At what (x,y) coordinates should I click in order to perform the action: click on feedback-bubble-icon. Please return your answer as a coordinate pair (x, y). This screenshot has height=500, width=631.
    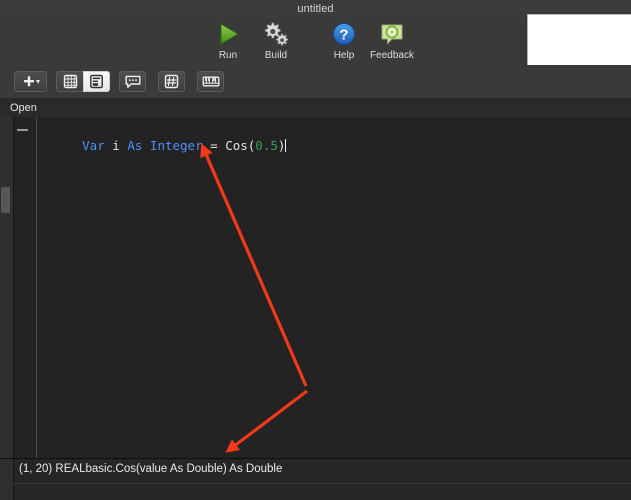
    Looking at the image, I should click on (392, 34).